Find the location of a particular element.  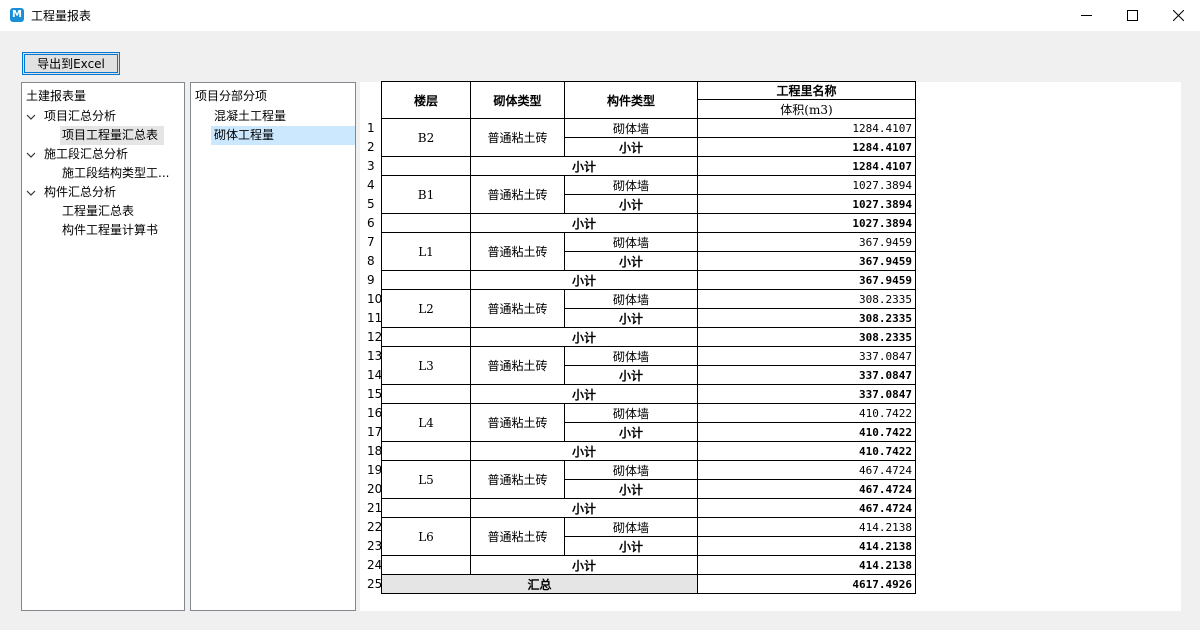

floor-subtotal-value-cell: 410.7422 is located at coordinates (807, 451).